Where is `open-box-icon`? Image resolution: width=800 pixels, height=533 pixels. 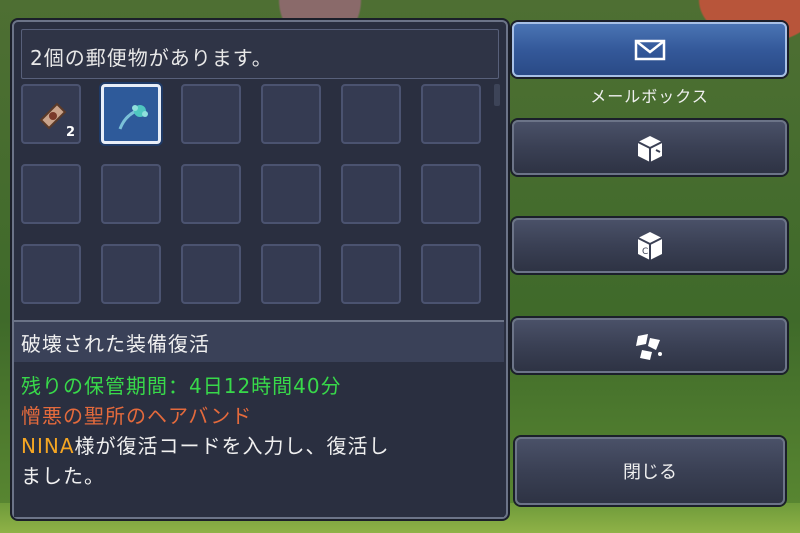 open-box-icon is located at coordinates (649, 148).